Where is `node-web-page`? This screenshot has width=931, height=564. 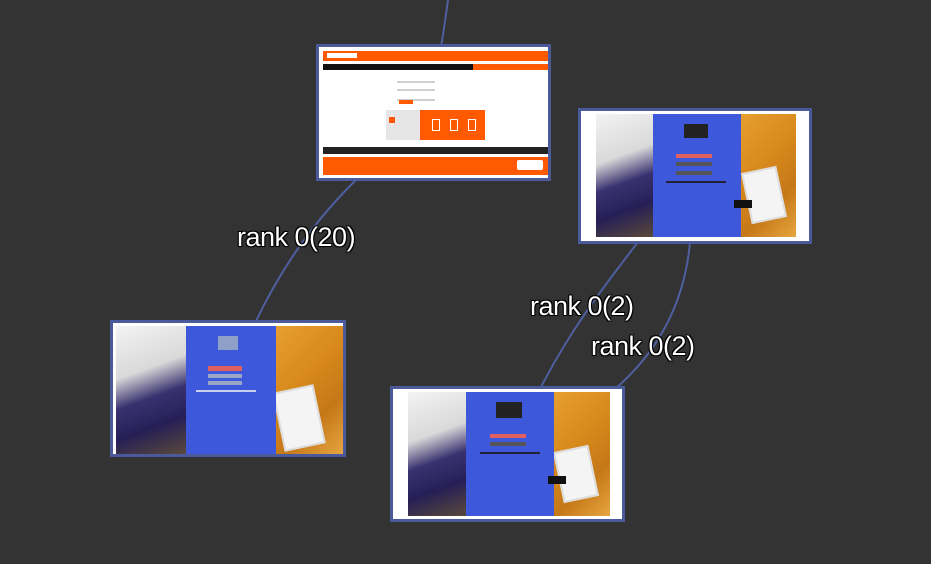
node-web-page is located at coordinates (433, 112).